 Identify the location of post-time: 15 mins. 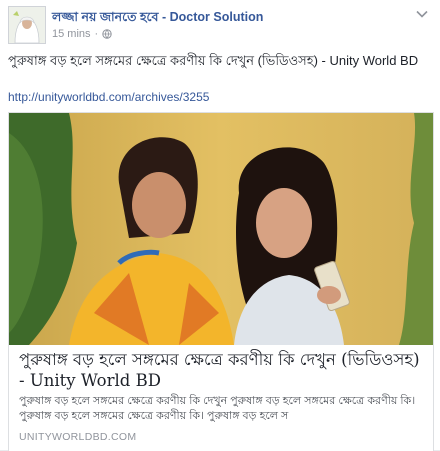
(71, 34).